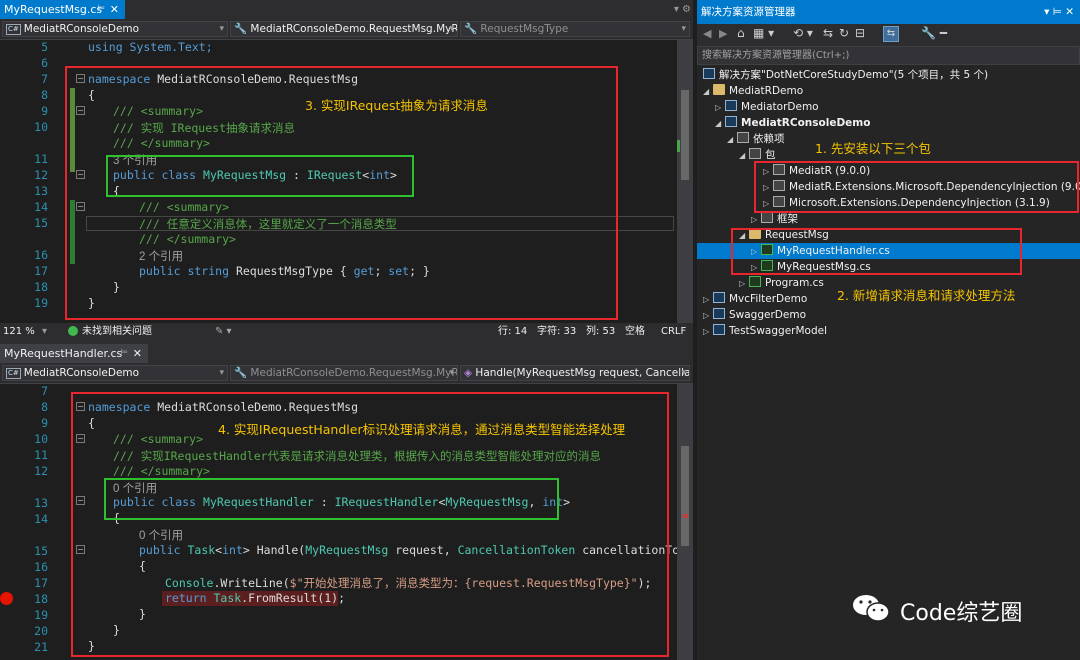 The width and height of the screenshot is (1080, 660). Describe the element at coordinates (828, 33) in the screenshot. I see `sync-icon: ⇆` at that location.